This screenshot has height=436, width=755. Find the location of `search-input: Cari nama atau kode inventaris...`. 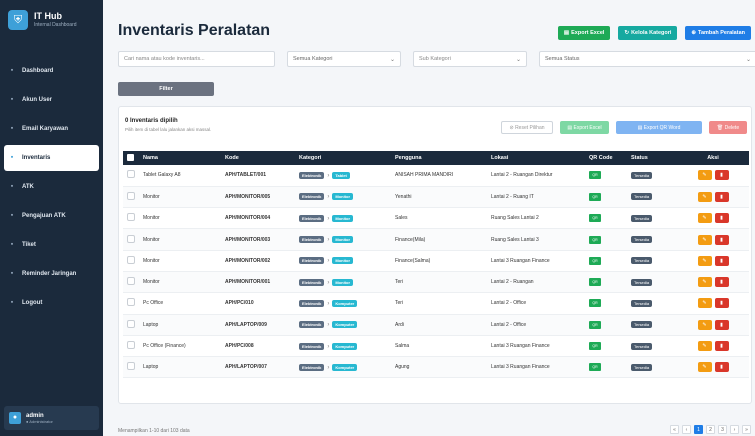

search-input: Cari nama atau kode inventaris... is located at coordinates (196, 59).